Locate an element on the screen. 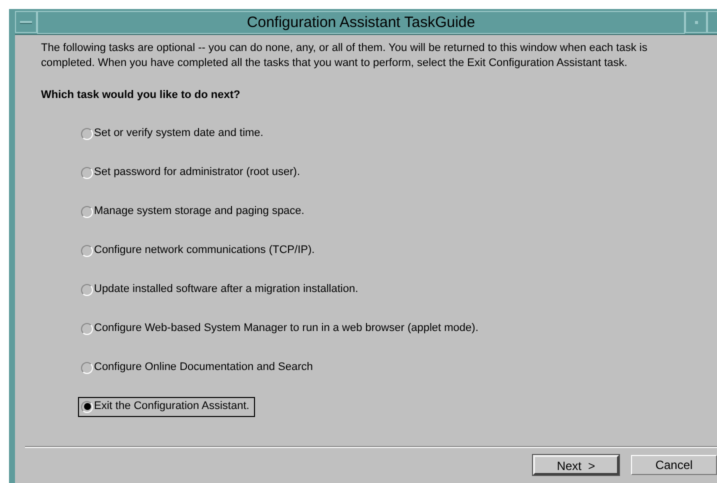  radio-option: Update installed software after a migration installation. is located at coordinates (221, 290).